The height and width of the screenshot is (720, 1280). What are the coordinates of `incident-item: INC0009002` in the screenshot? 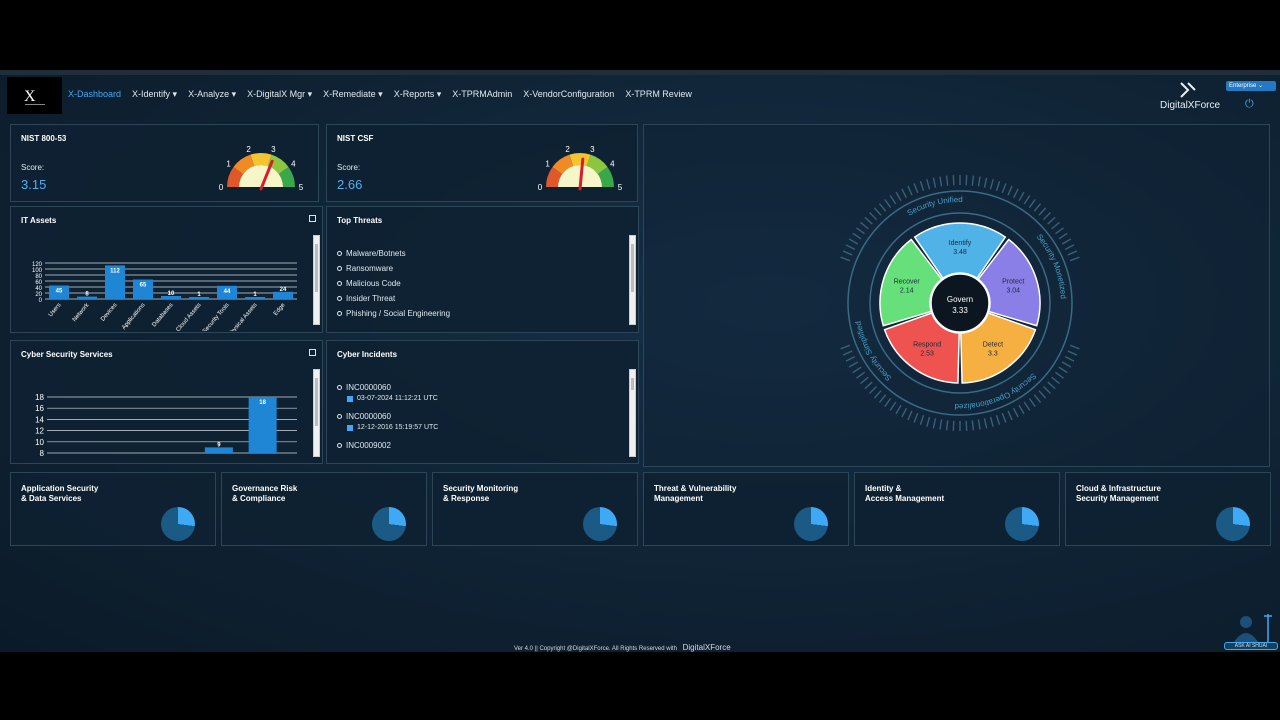 It's located at (387, 445).